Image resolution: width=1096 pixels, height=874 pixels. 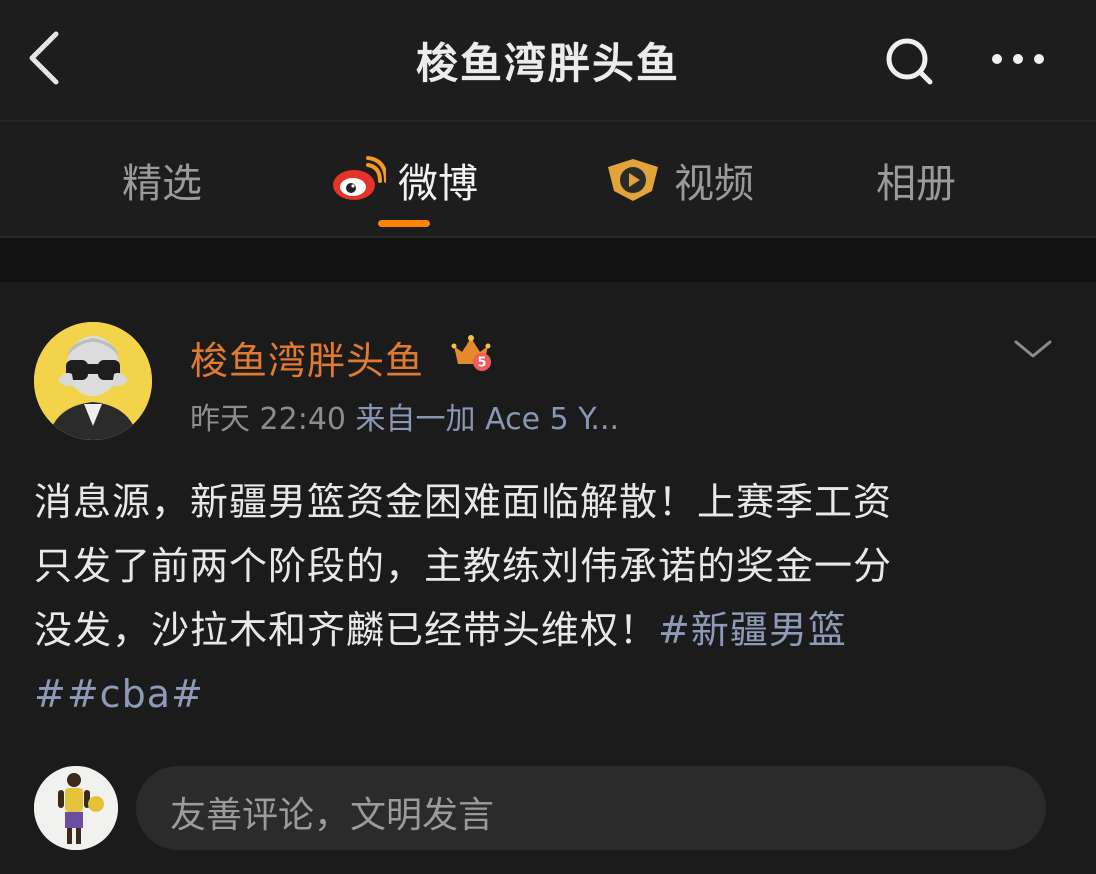 I want to click on section-gap, so click(x=548, y=260).